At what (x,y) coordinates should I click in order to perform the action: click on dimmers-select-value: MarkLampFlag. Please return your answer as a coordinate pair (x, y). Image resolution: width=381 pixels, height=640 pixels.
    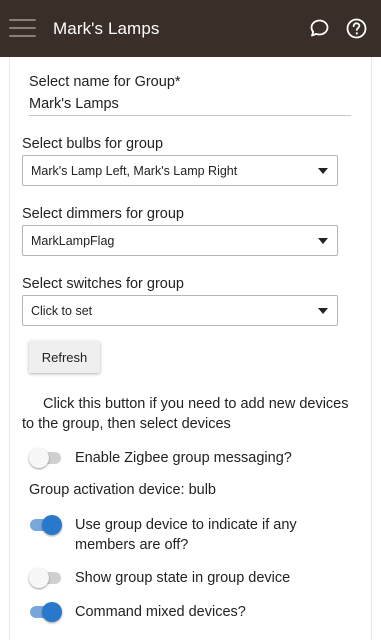
    Looking at the image, I should click on (73, 241).